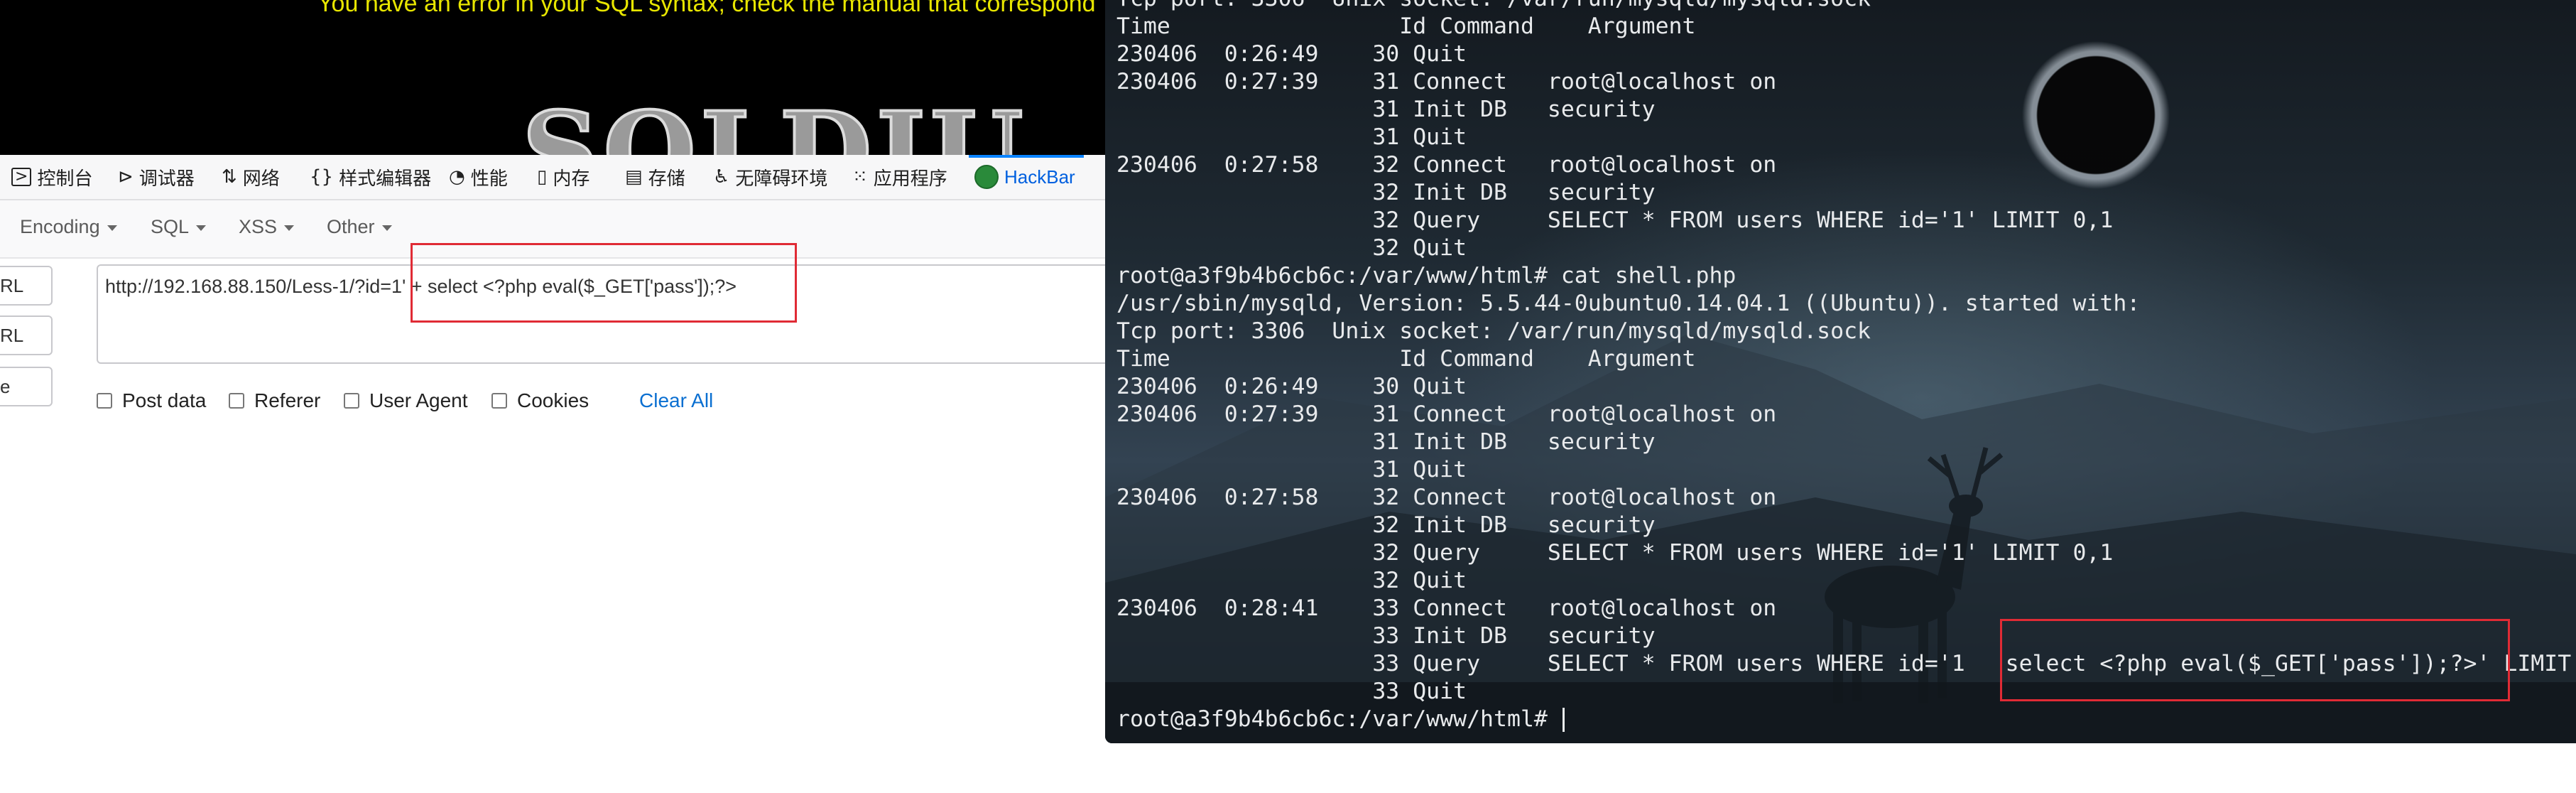 The image size is (2576, 793). What do you see at coordinates (261, 178) in the screenshot?
I see `devtools-tab-label: 网络` at bounding box center [261, 178].